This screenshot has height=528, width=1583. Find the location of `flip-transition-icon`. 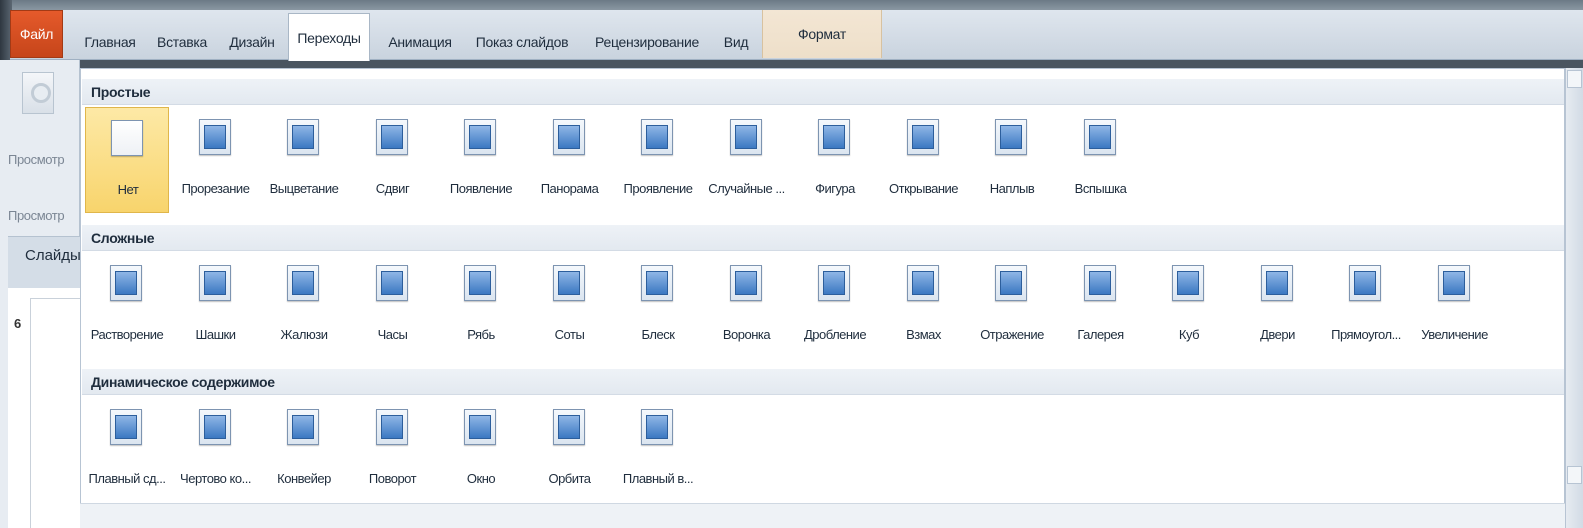

flip-transition-icon is located at coordinates (1011, 283).